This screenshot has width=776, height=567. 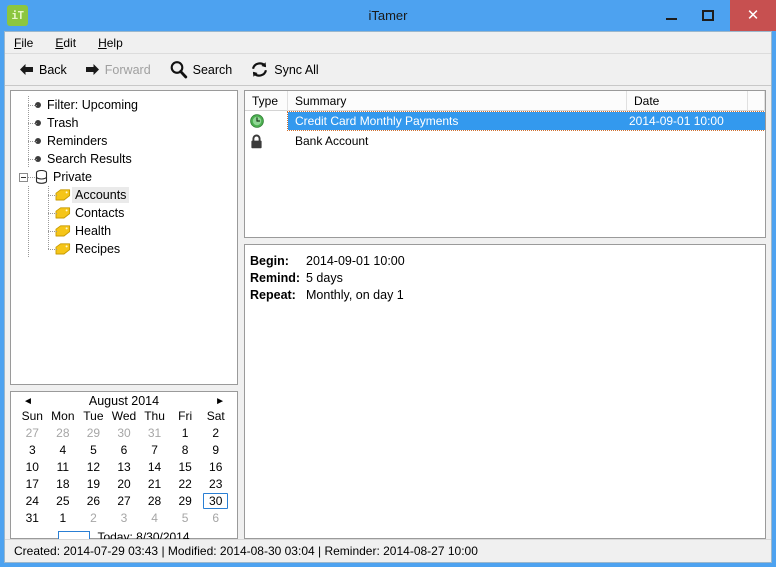 What do you see at coordinates (708, 15) in the screenshot?
I see `maximize-button` at bounding box center [708, 15].